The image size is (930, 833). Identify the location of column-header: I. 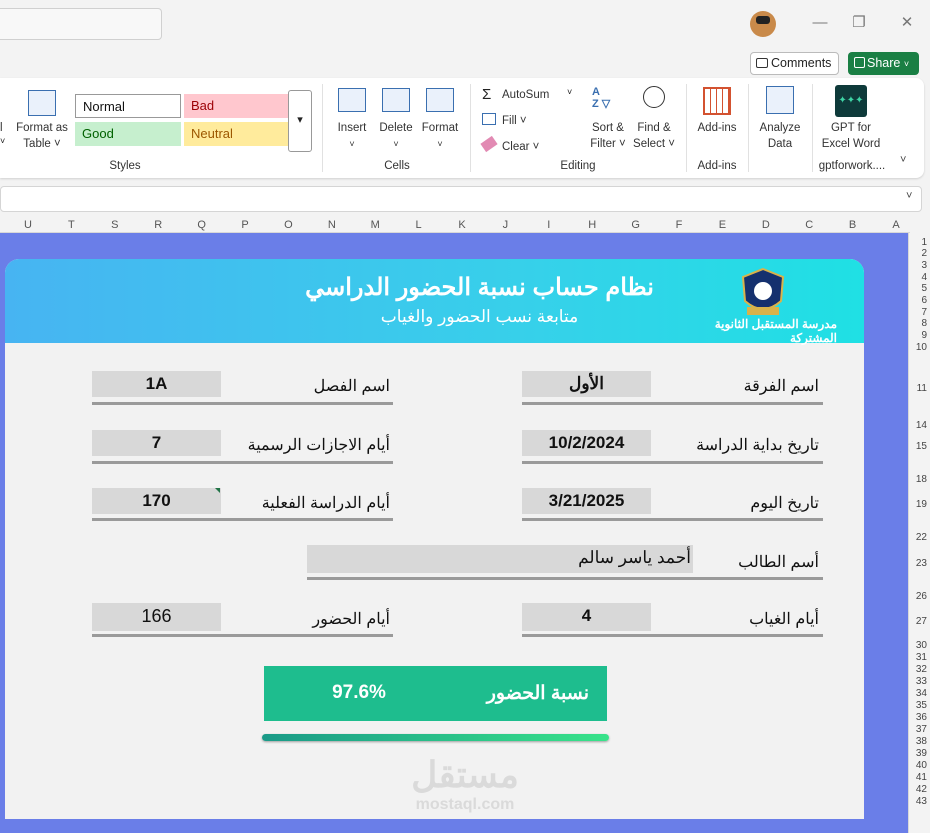
(549, 225).